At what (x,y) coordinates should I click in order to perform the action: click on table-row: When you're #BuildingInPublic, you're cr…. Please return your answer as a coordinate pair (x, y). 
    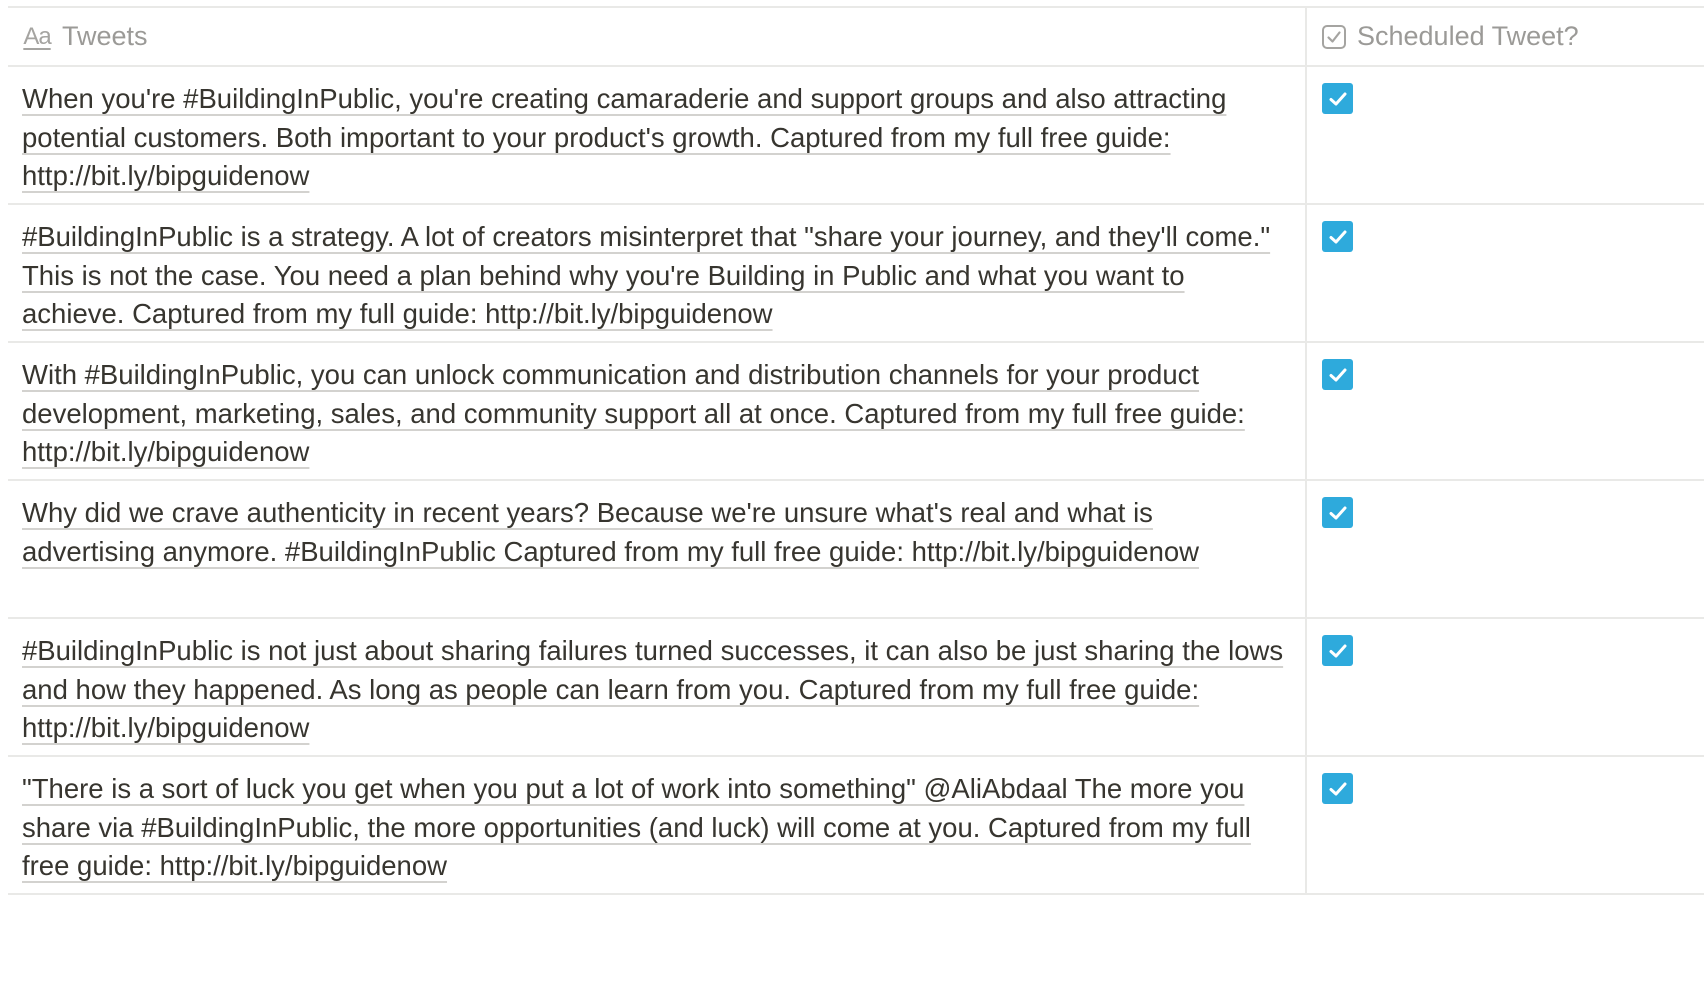
    Looking at the image, I should click on (856, 136).